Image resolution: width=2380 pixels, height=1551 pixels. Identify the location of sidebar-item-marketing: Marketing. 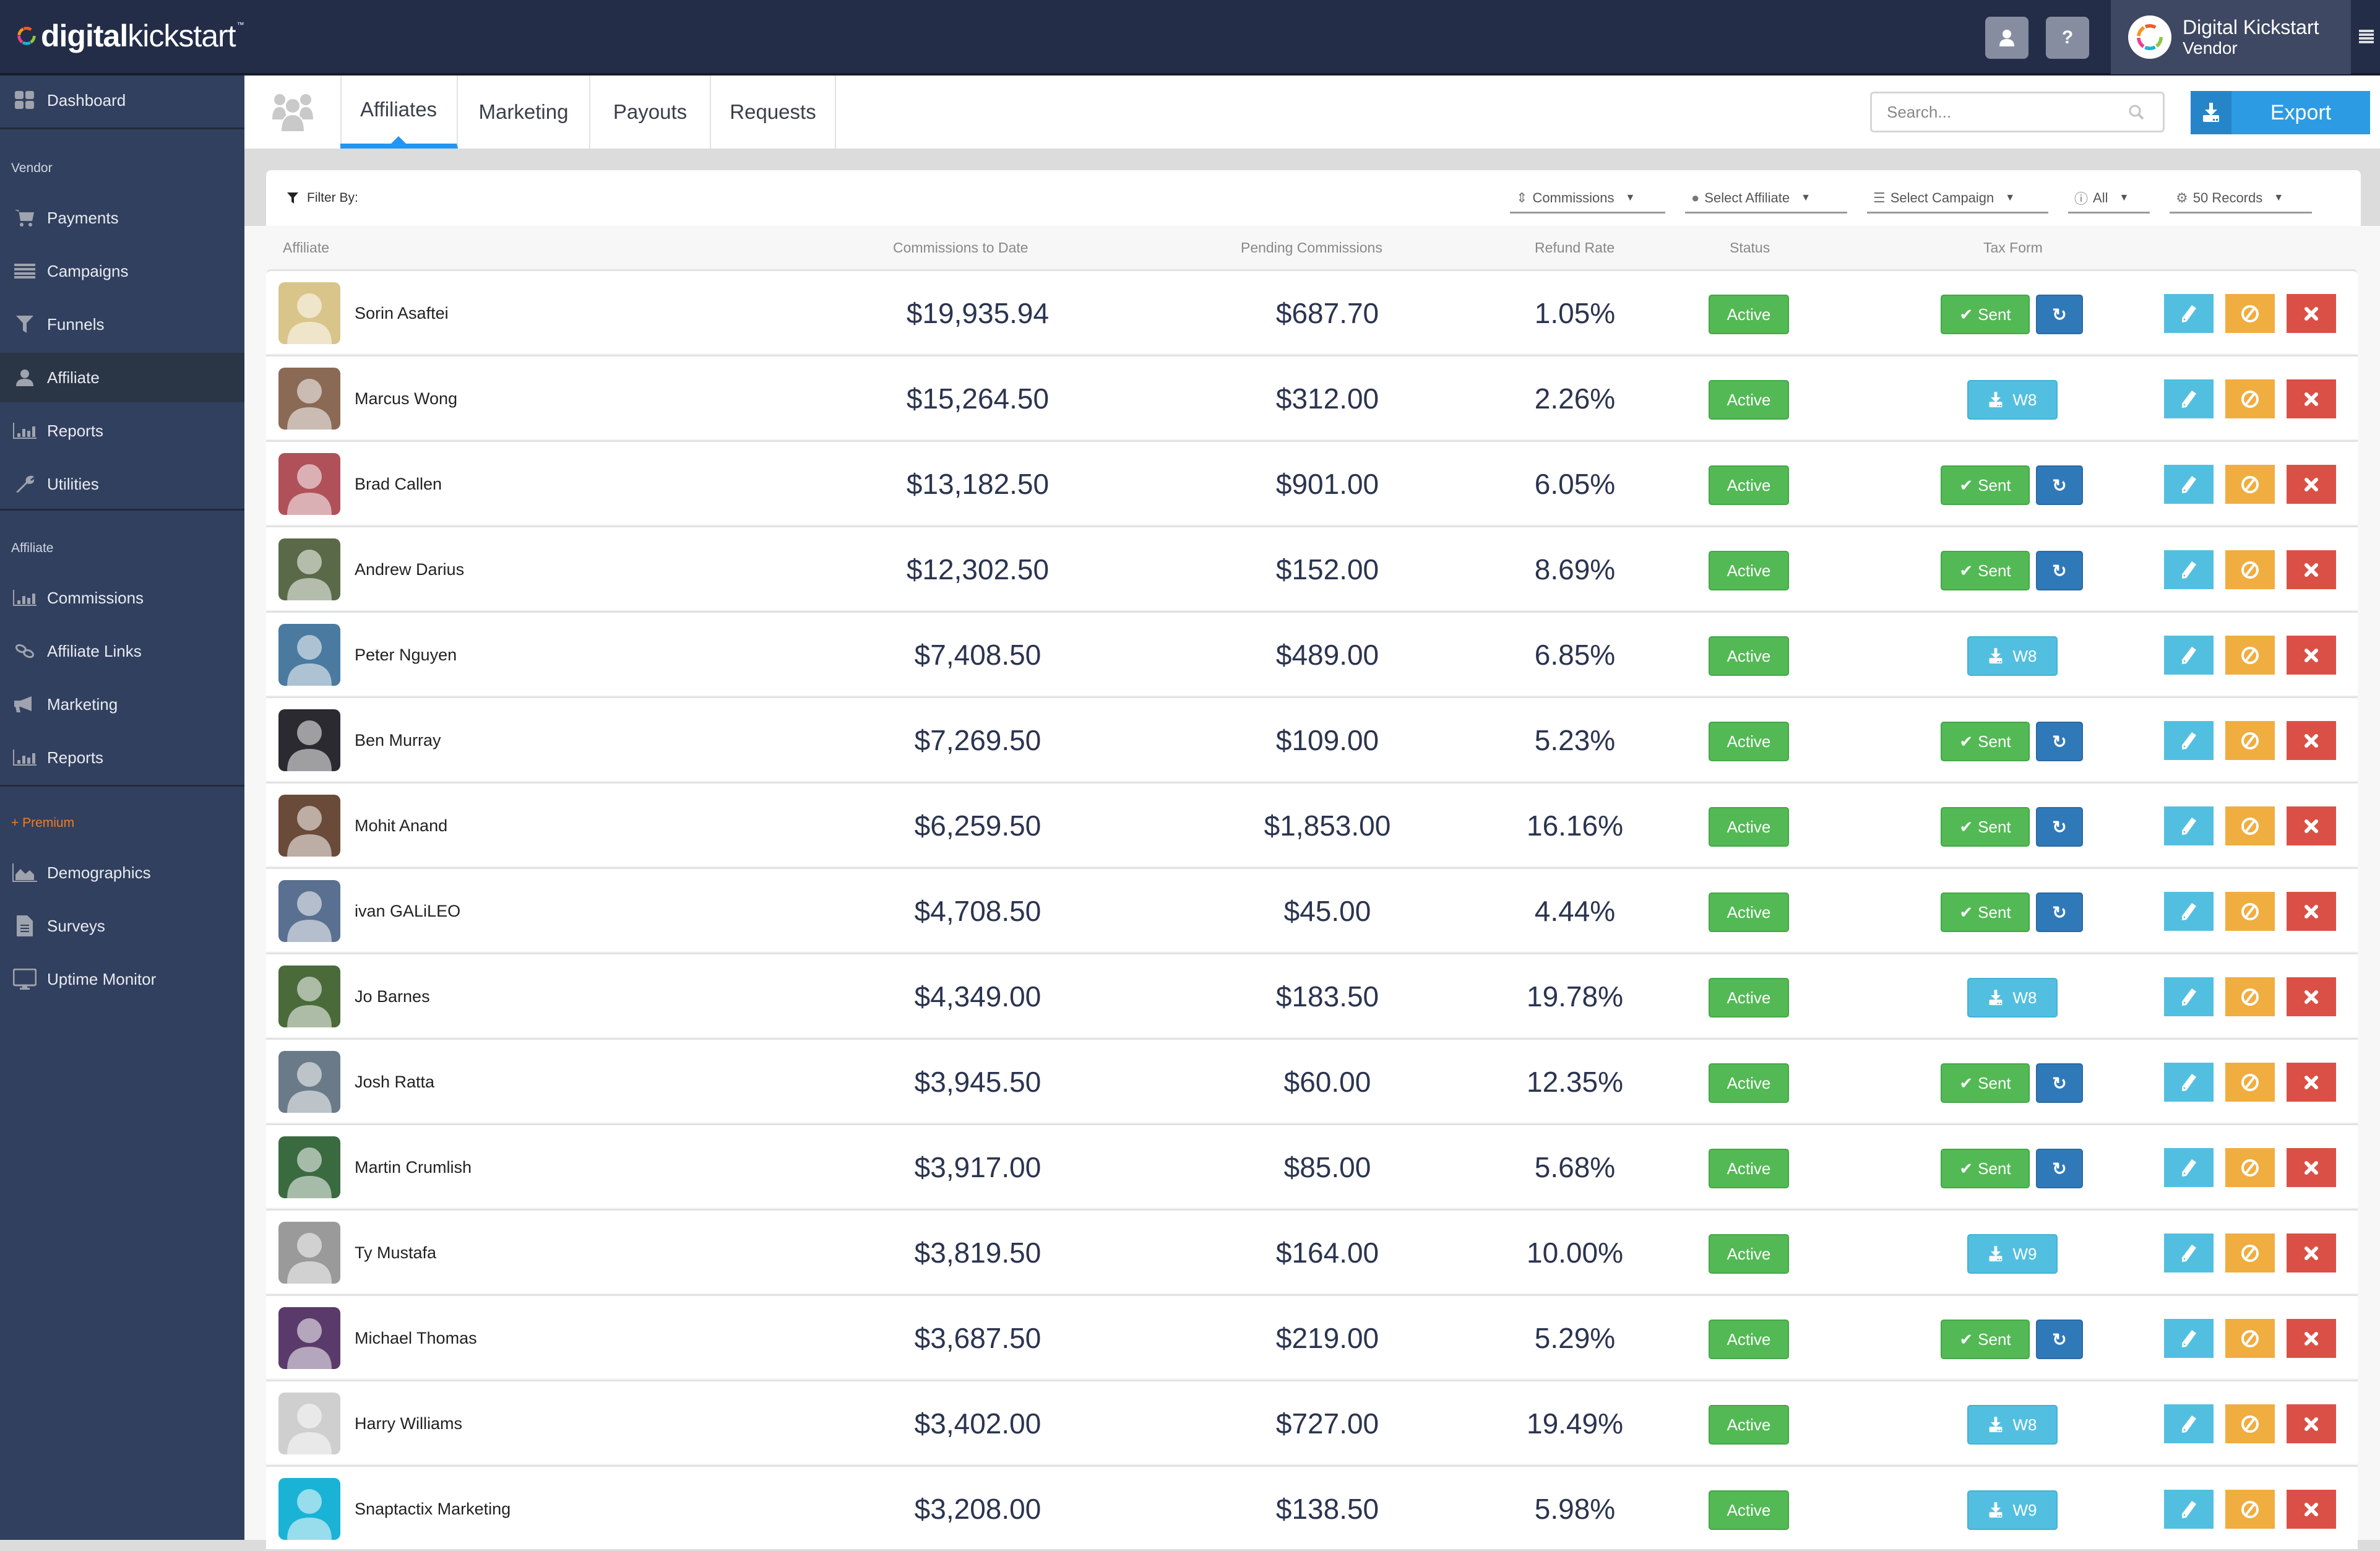
(122, 704).